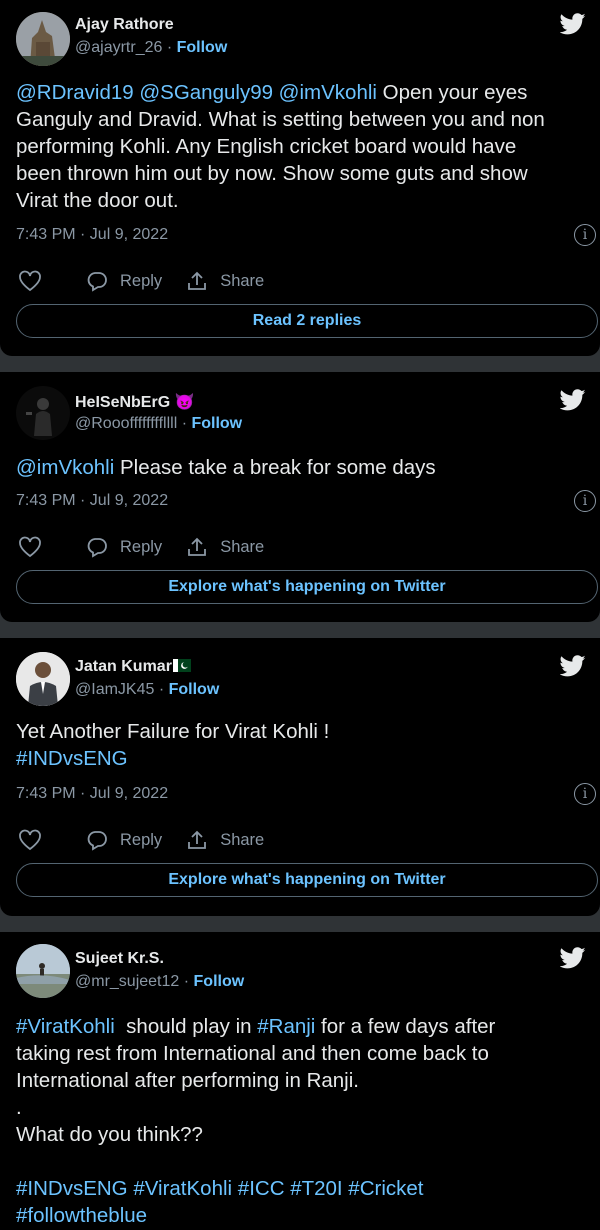 The height and width of the screenshot is (1230, 600). I want to click on author-handle: @Roooffffffffllll · Follow, so click(159, 423).